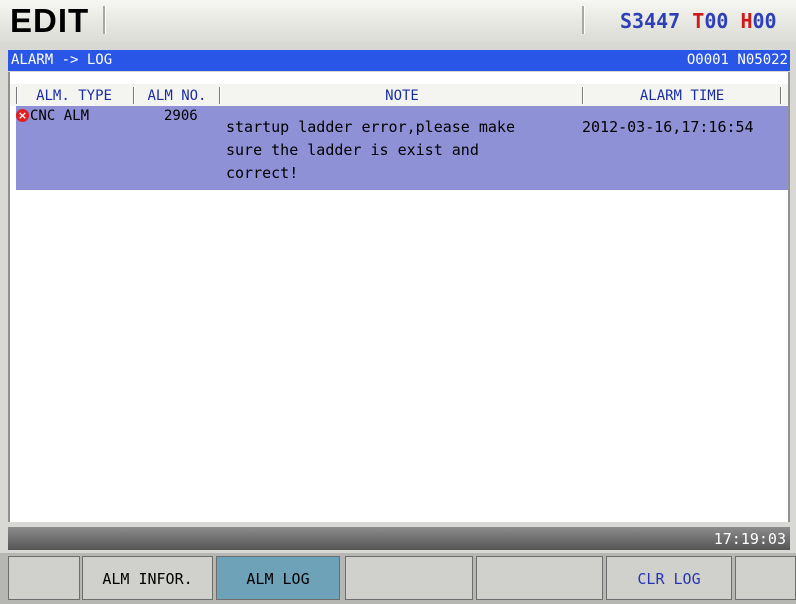 This screenshot has width=796, height=604. Describe the element at coordinates (60, 116) in the screenshot. I see `alarm-type: CNC ALM` at that location.